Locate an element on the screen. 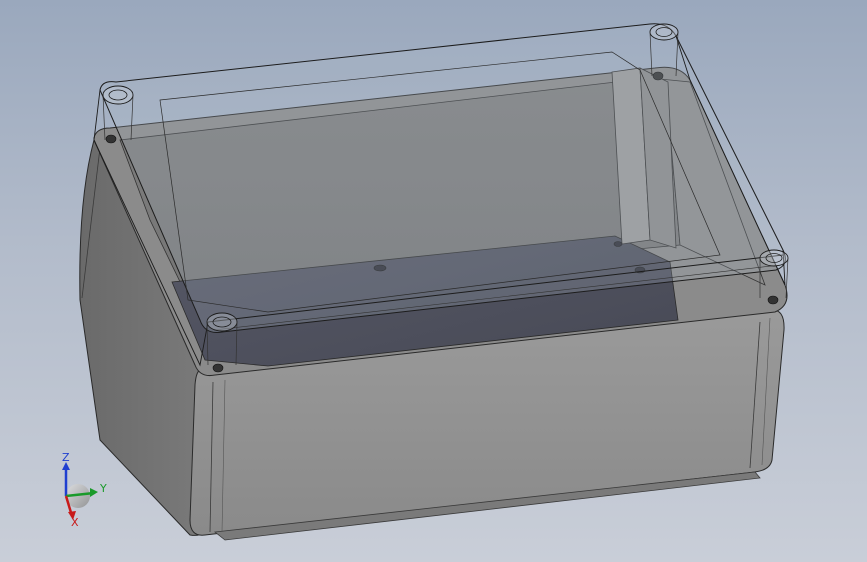 This screenshot has width=867, height=562. screw-hole-front-right is located at coordinates (773, 300).